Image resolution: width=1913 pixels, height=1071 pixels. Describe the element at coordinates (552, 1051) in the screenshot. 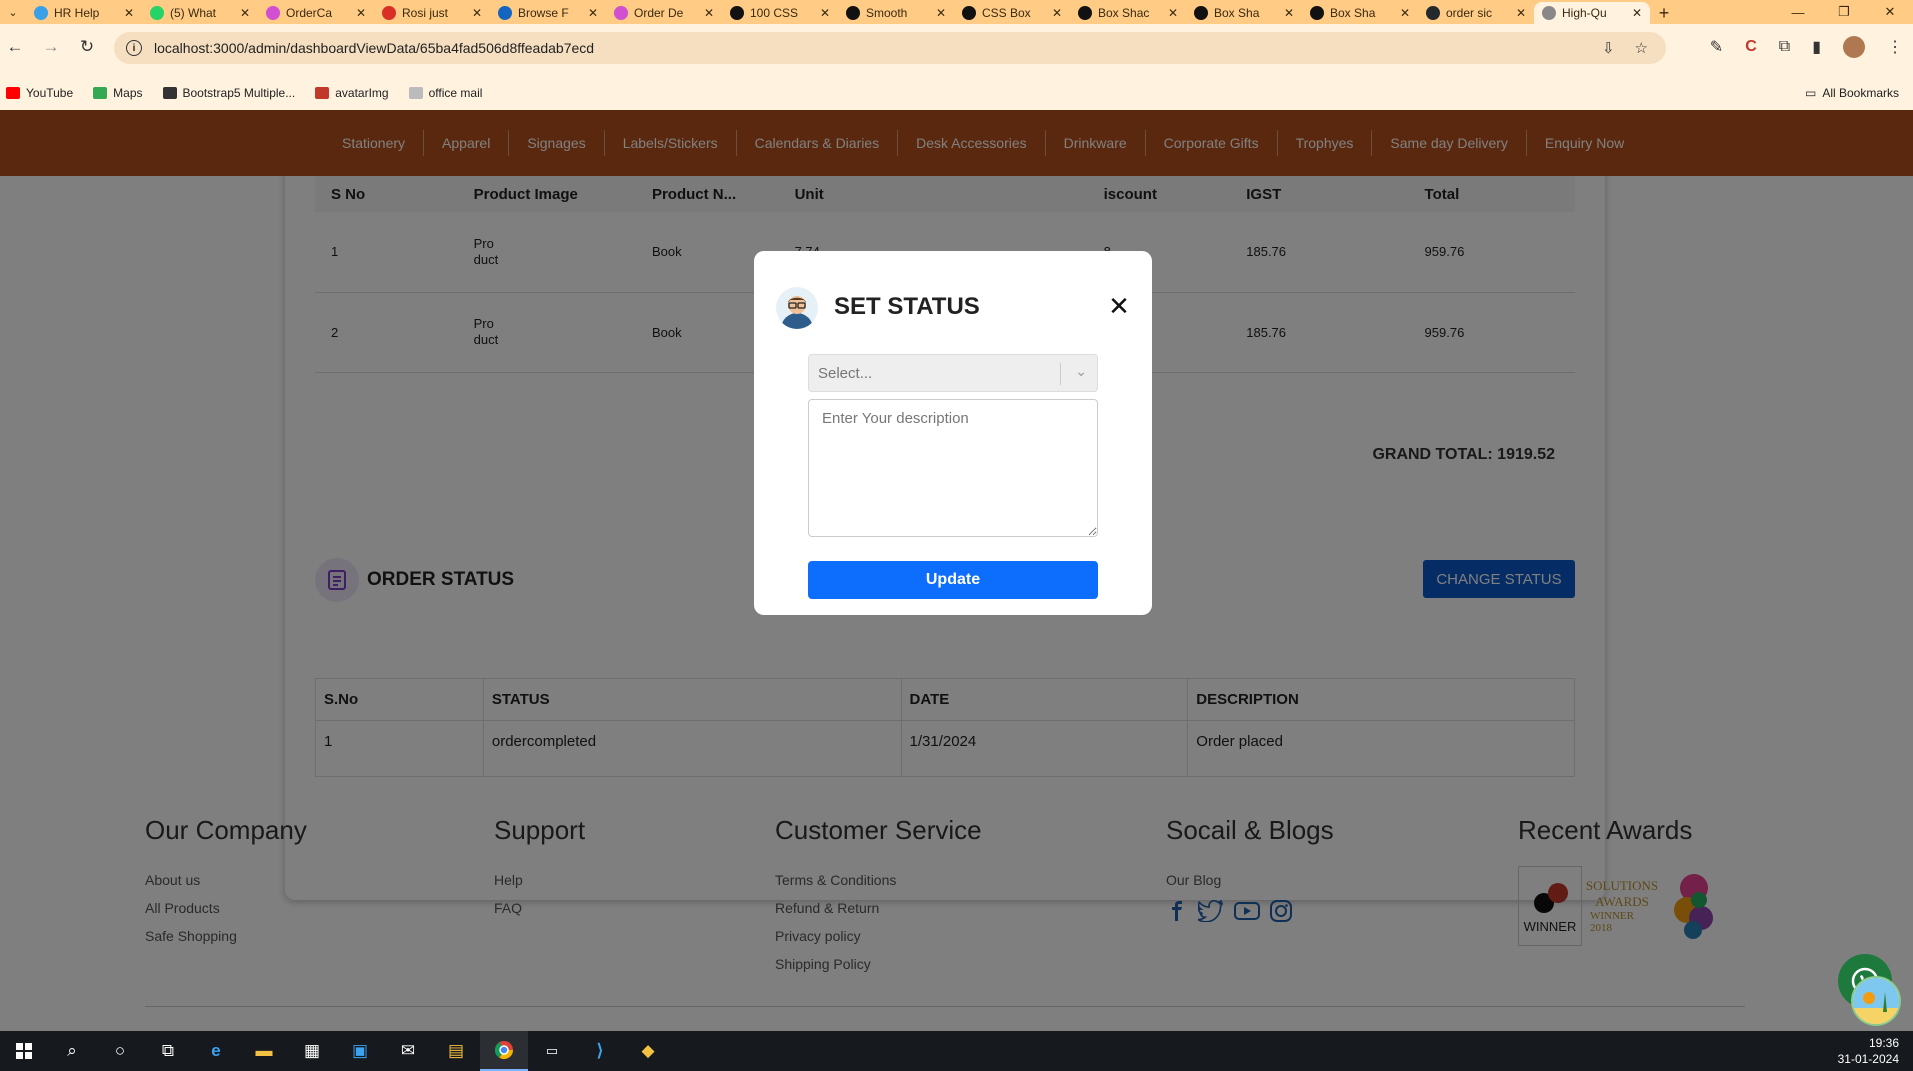

I see `terminal-icon: ▭` at that location.